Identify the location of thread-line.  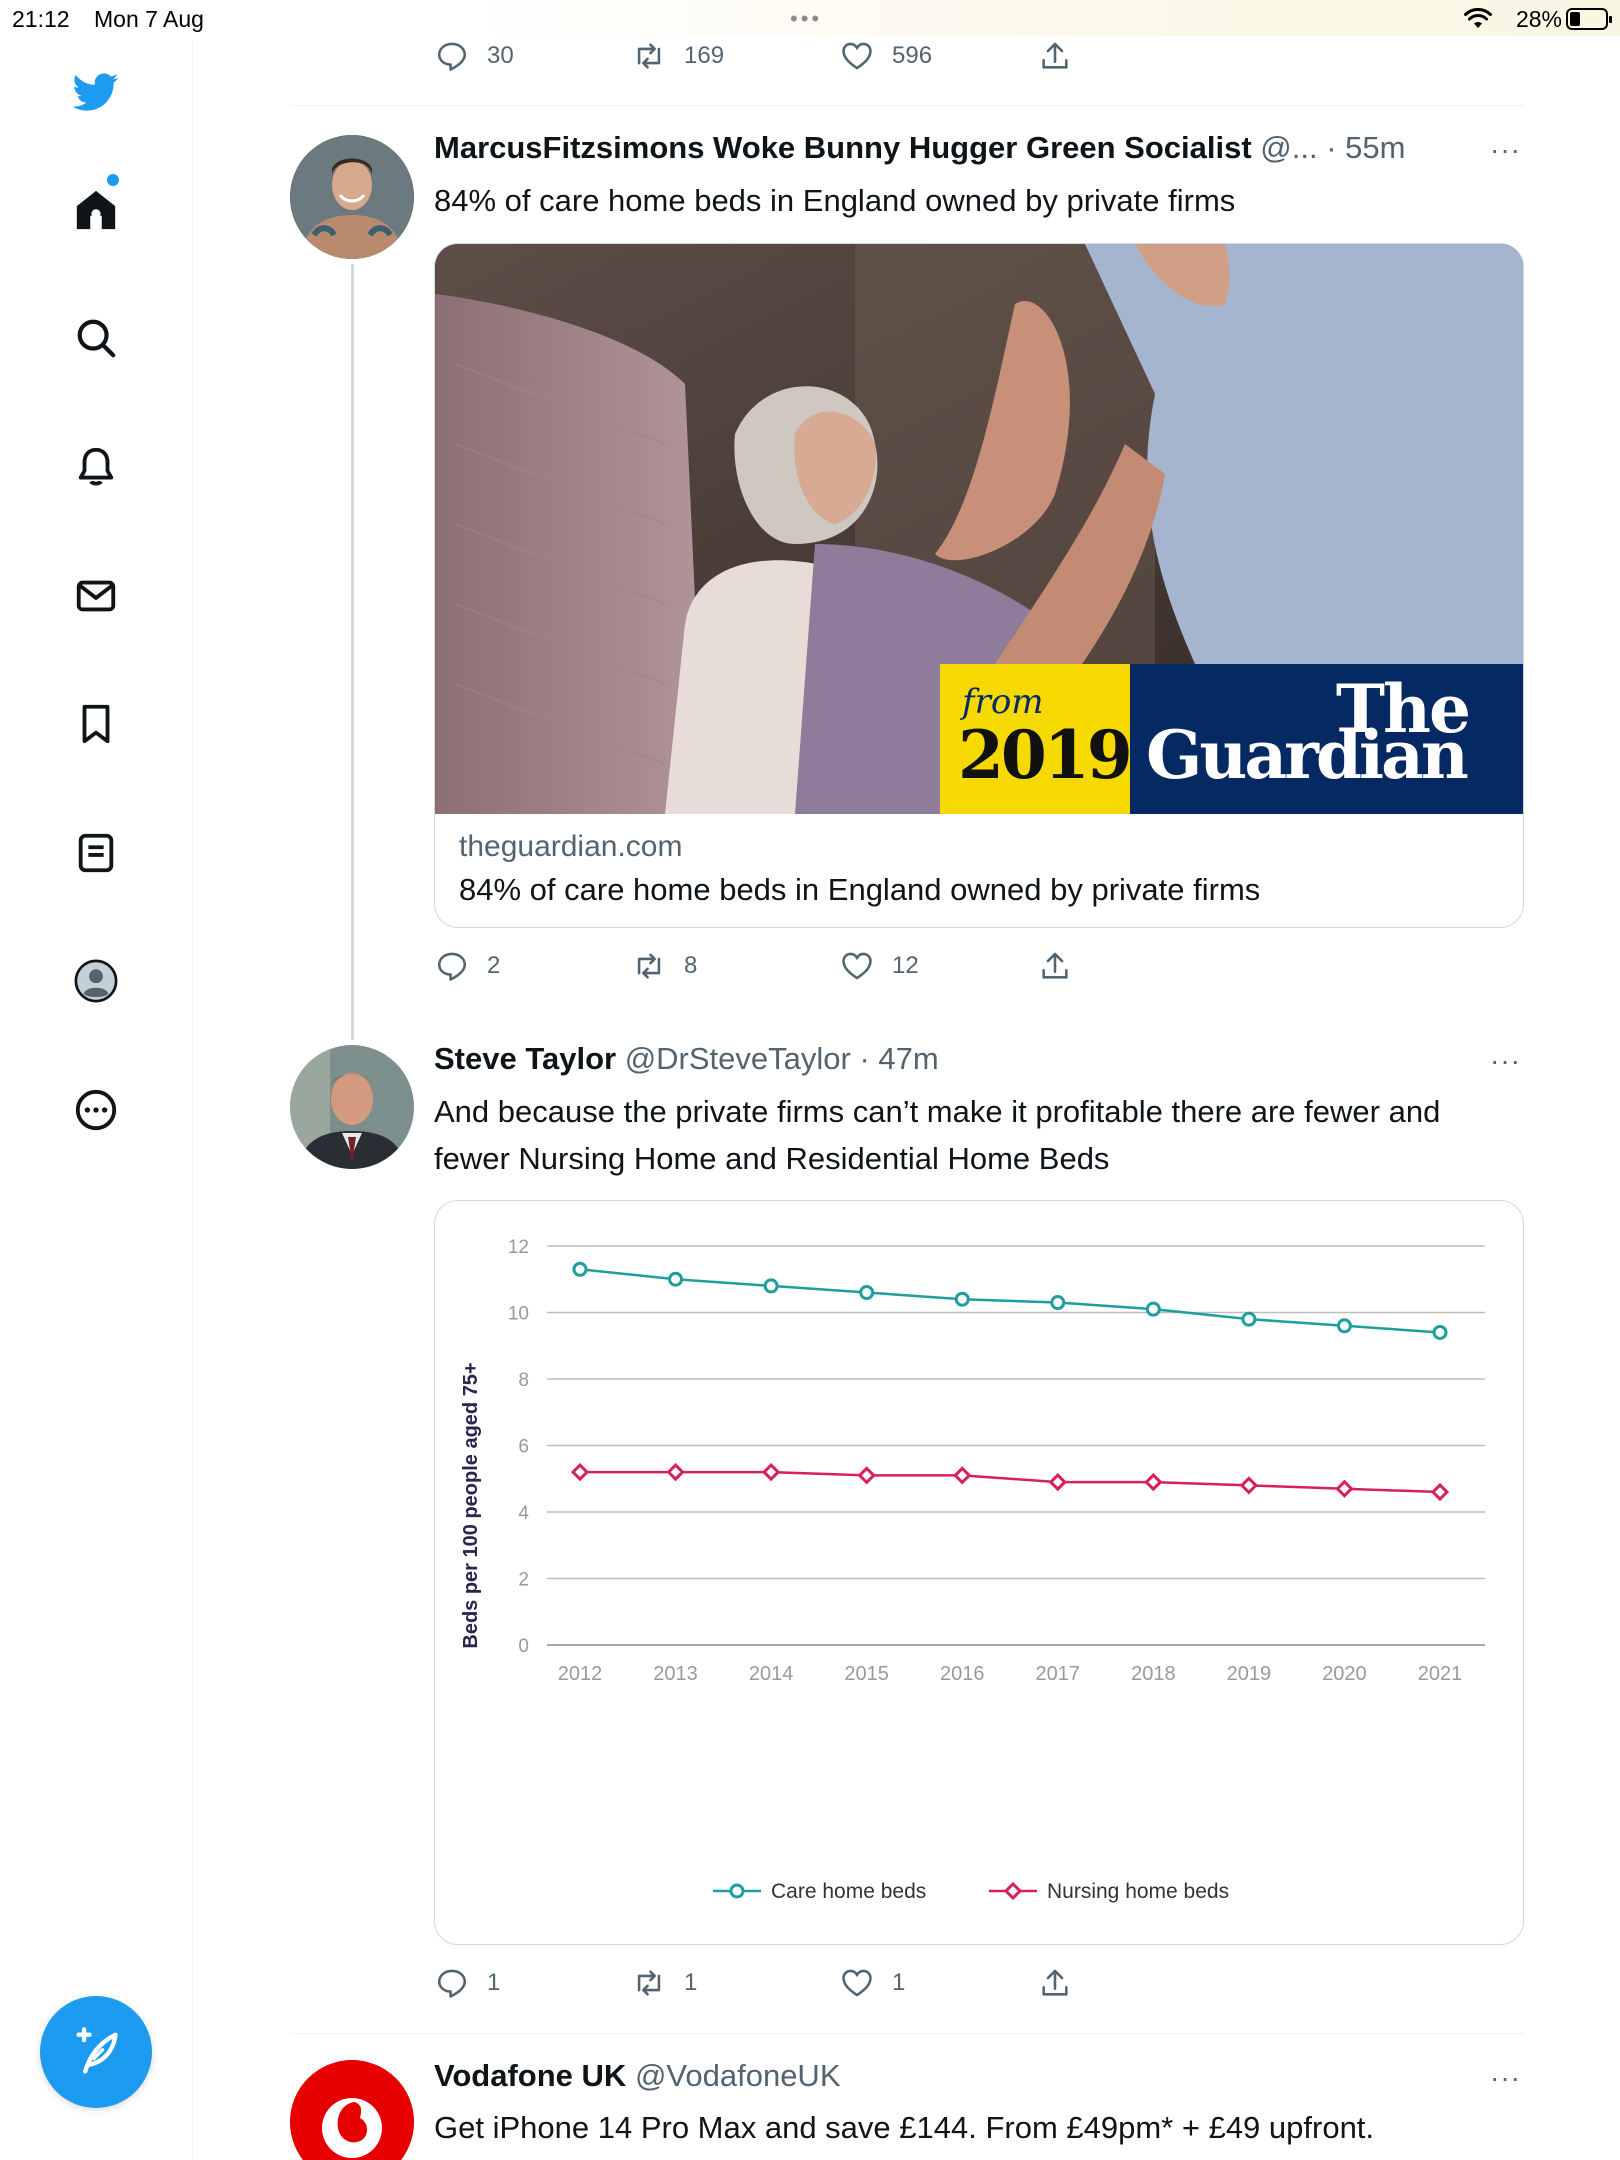
(352, 652).